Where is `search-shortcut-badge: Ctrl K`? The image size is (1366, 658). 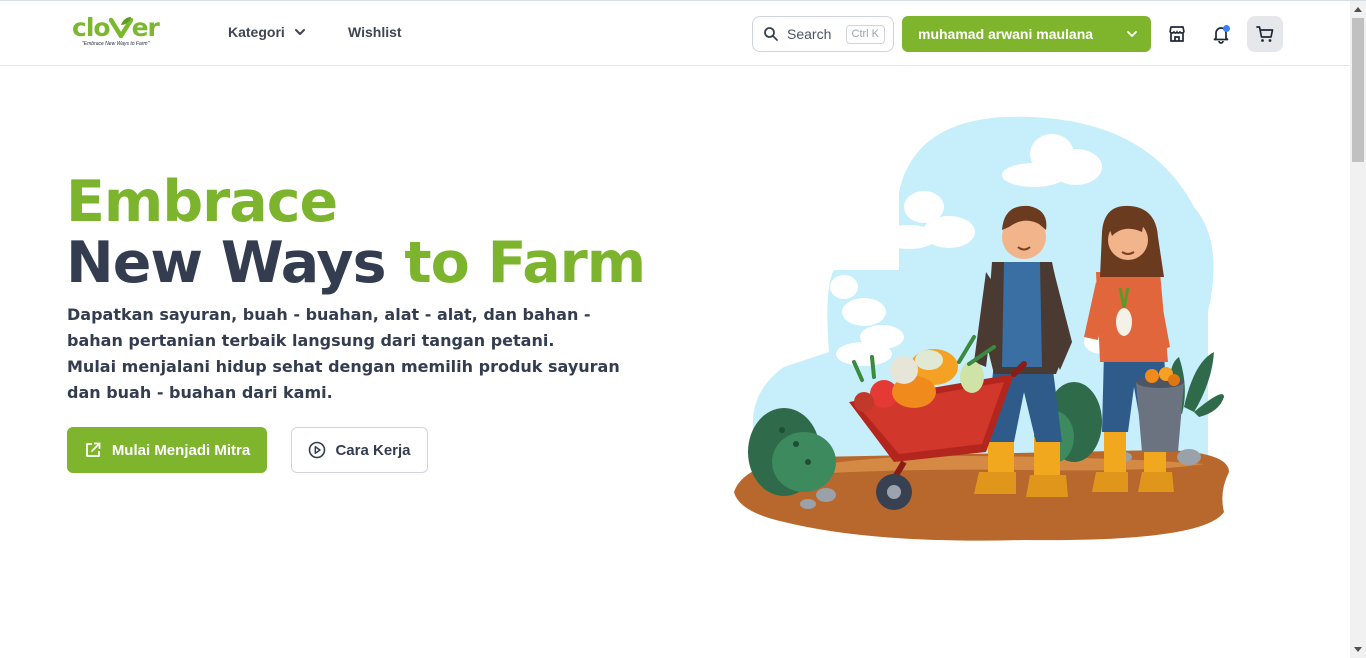
search-shortcut-badge: Ctrl K is located at coordinates (865, 34).